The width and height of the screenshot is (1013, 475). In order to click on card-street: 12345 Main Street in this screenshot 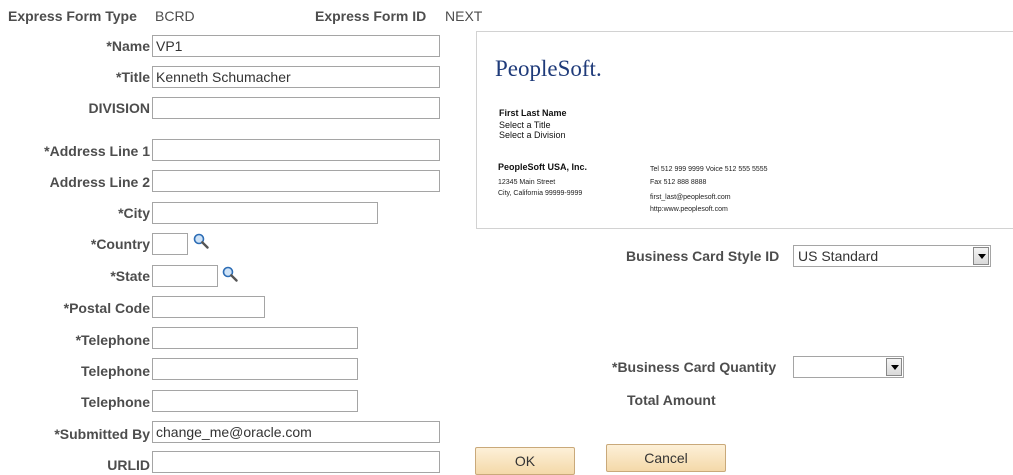, I will do `click(527, 182)`.